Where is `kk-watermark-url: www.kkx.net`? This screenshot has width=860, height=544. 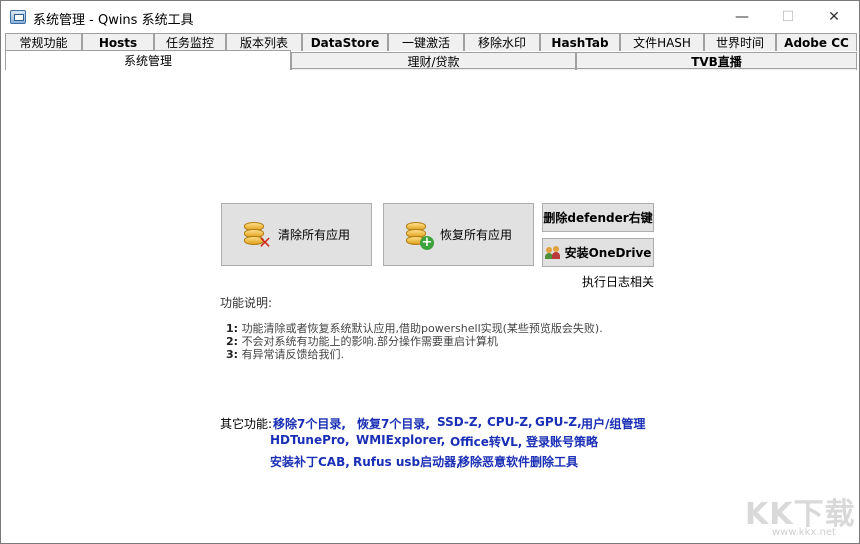 kk-watermark-url: www.kkx.net is located at coordinates (804, 532).